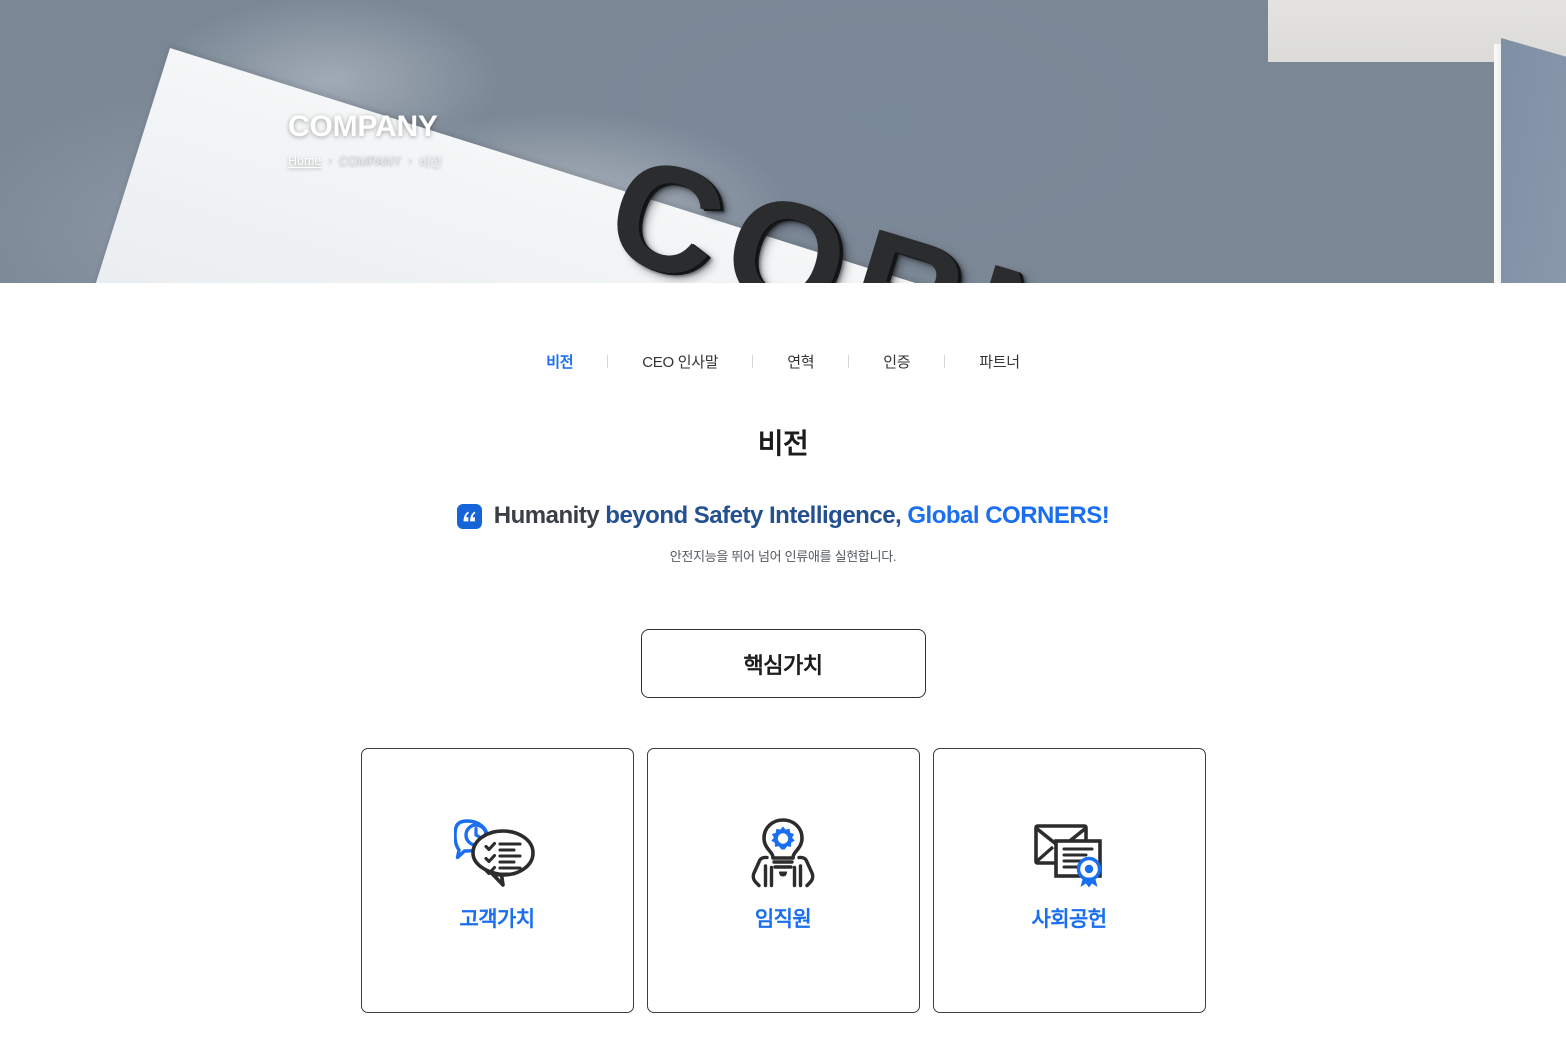 The image size is (1566, 1063). What do you see at coordinates (370, 161) in the screenshot?
I see `breadcrumb-section: COMPANY` at bounding box center [370, 161].